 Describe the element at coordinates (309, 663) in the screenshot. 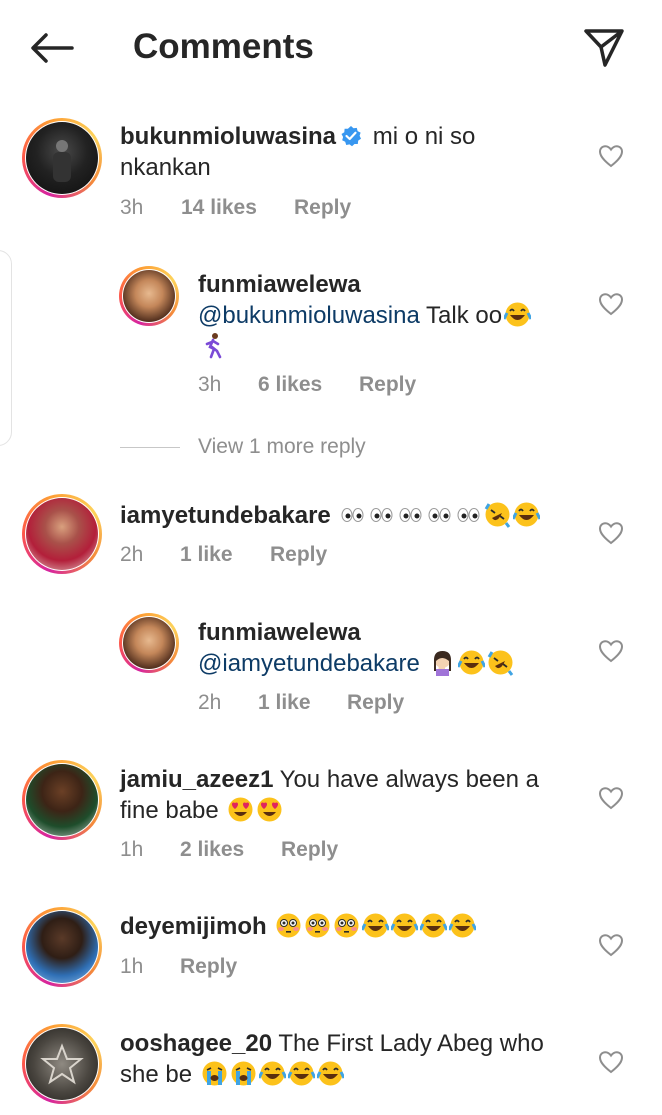

I see `mention-link: @iamyetundebakare` at that location.